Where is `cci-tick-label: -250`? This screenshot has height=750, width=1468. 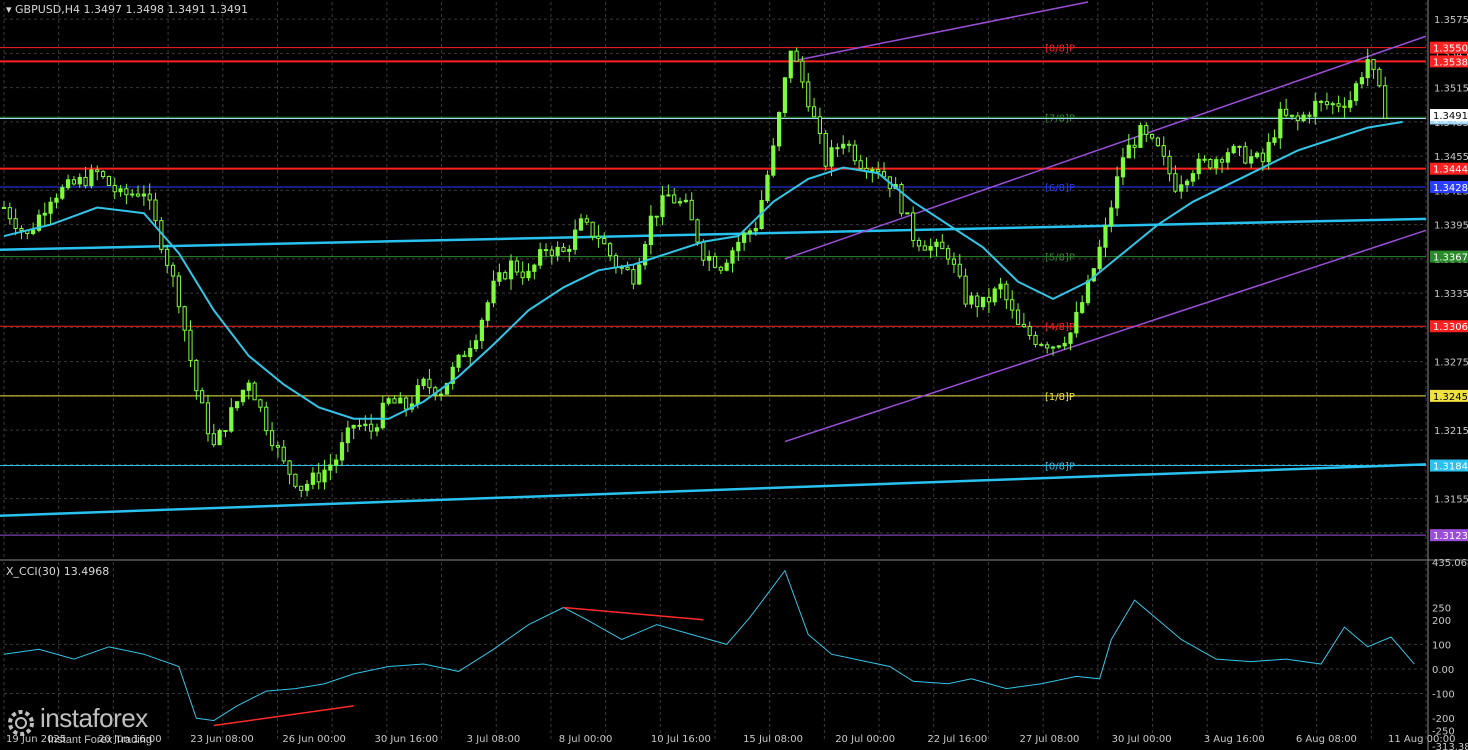 cci-tick-label: -250 is located at coordinates (1443, 731).